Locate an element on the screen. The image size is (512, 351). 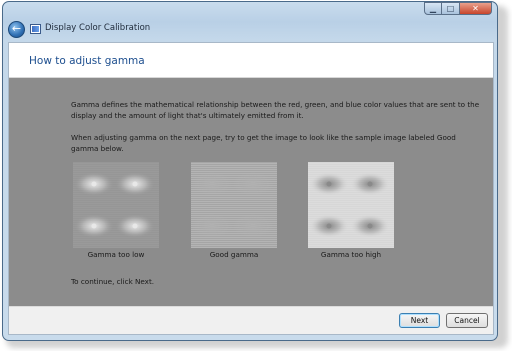
back-arrow-icon: ← is located at coordinates (16, 28).